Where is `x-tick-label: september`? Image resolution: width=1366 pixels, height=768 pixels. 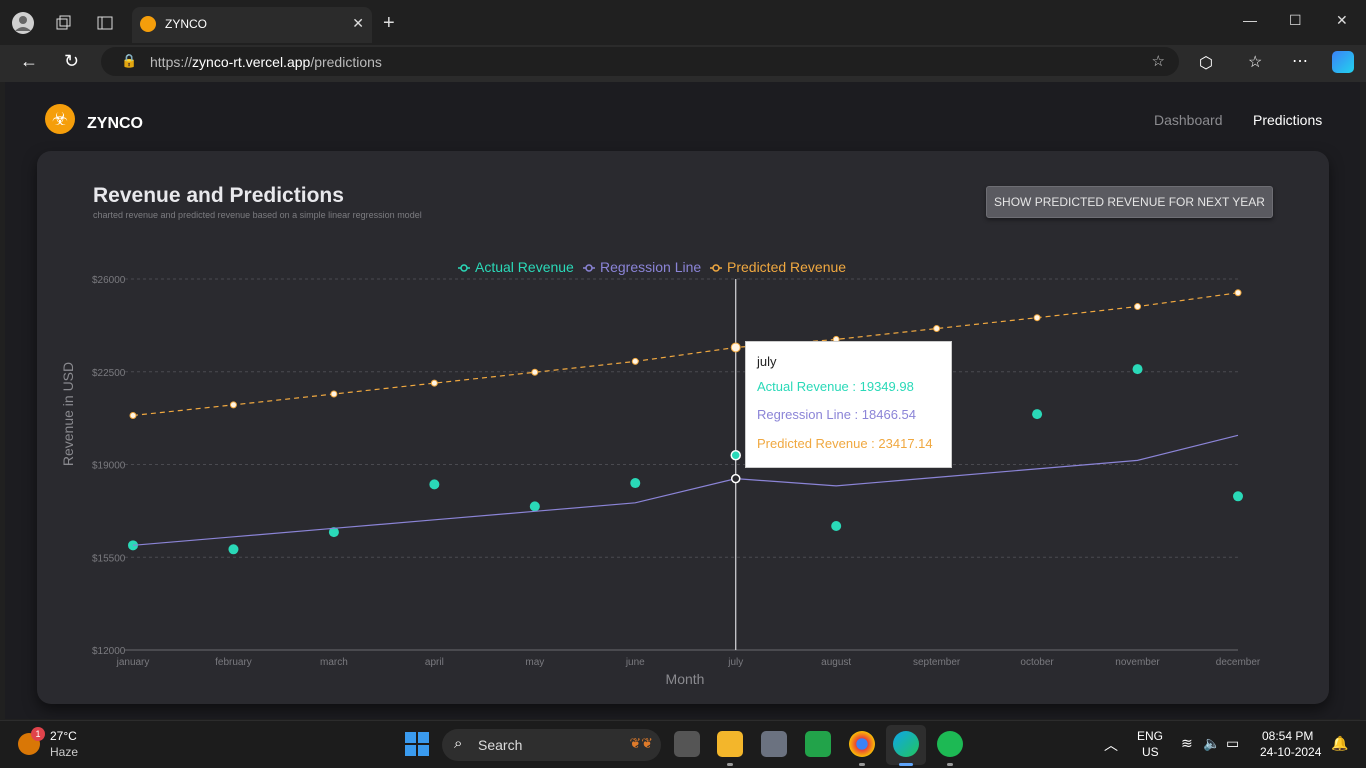
x-tick-label: september is located at coordinates (937, 662).